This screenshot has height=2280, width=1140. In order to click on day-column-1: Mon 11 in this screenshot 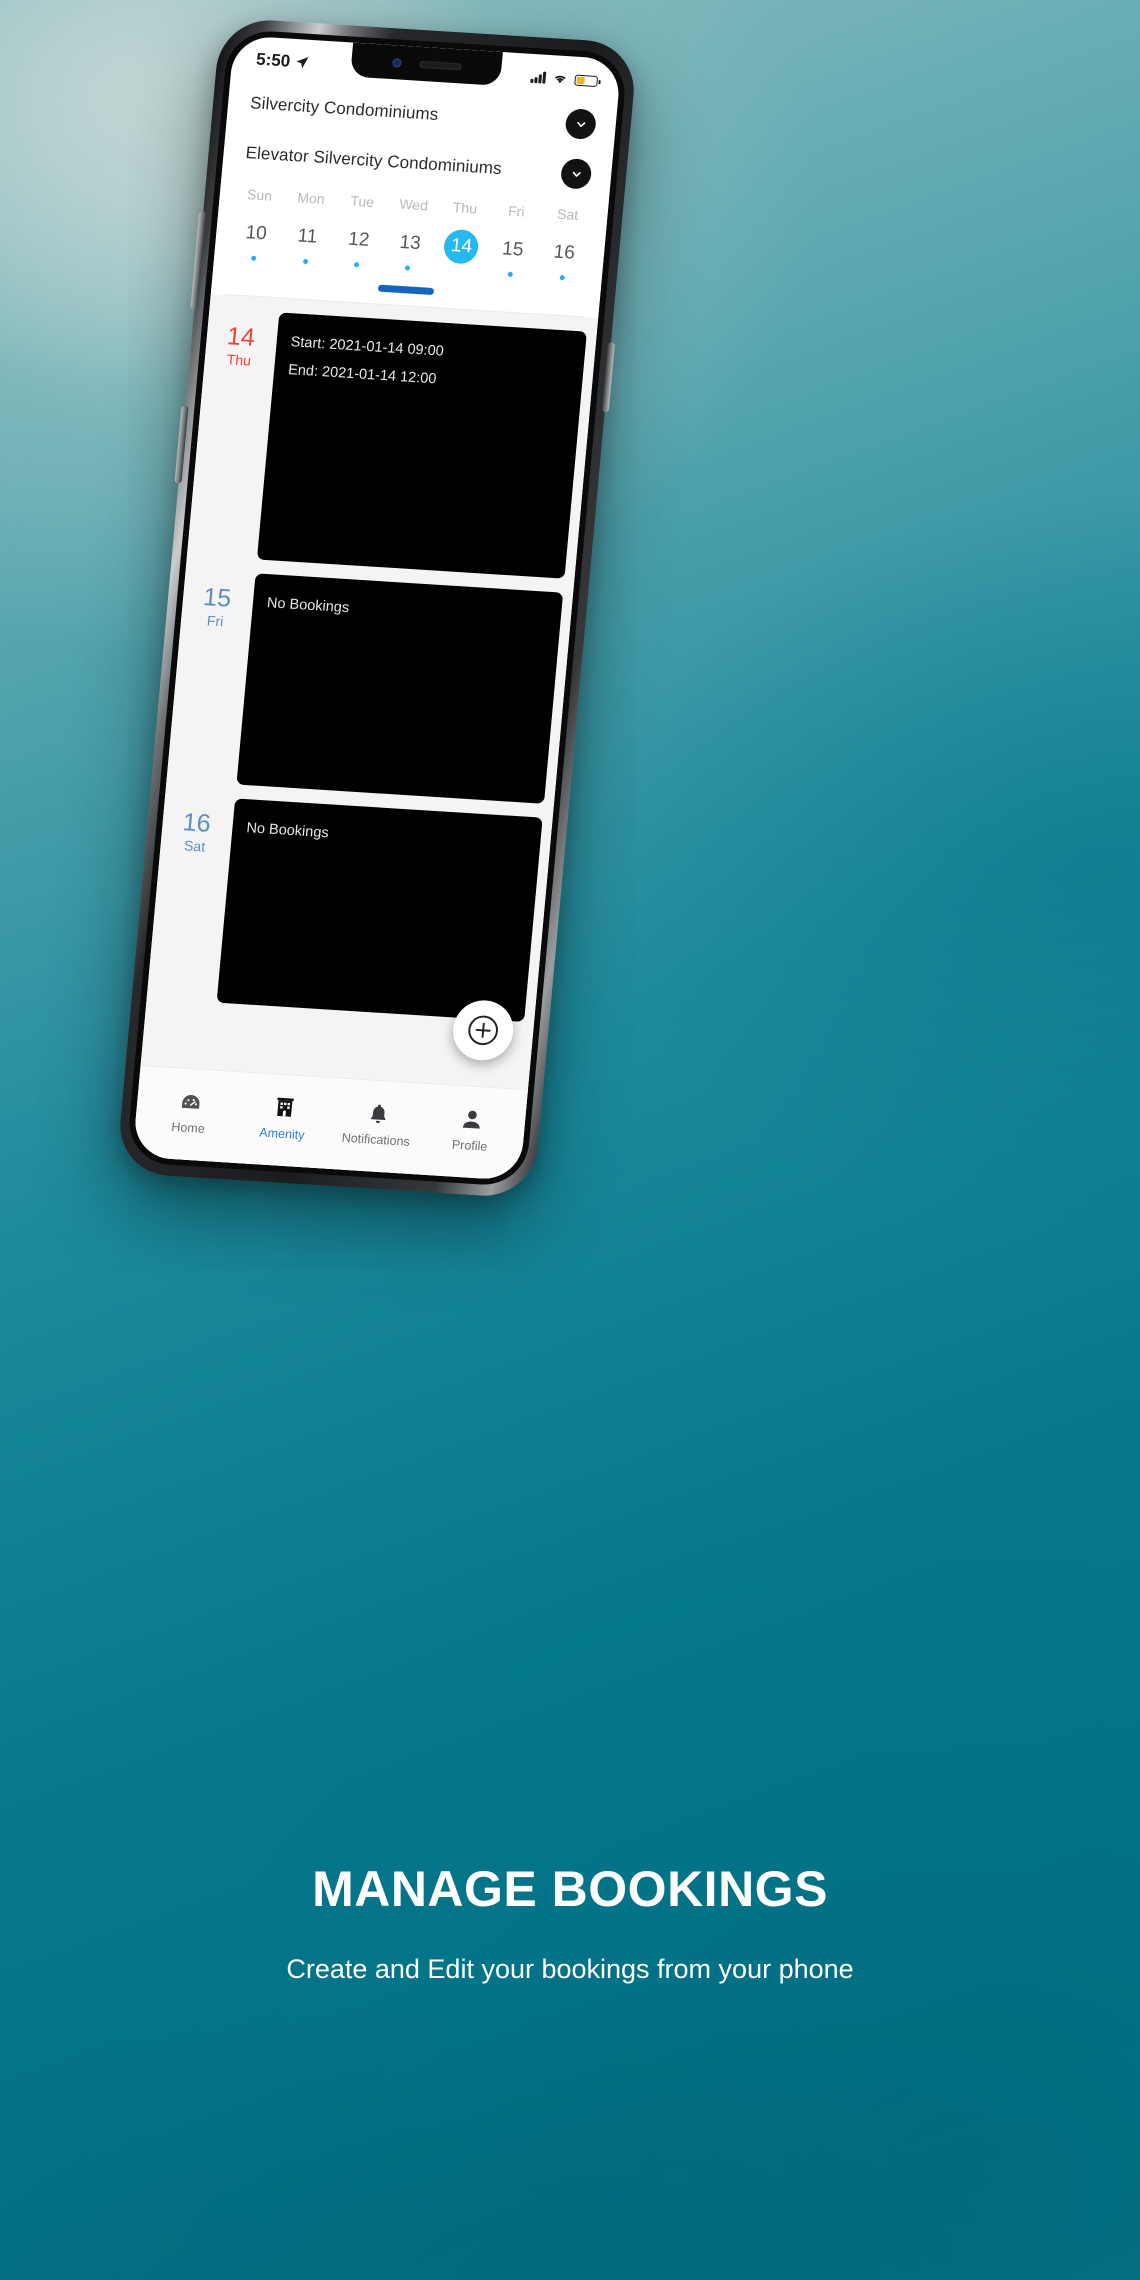, I will do `click(308, 227)`.